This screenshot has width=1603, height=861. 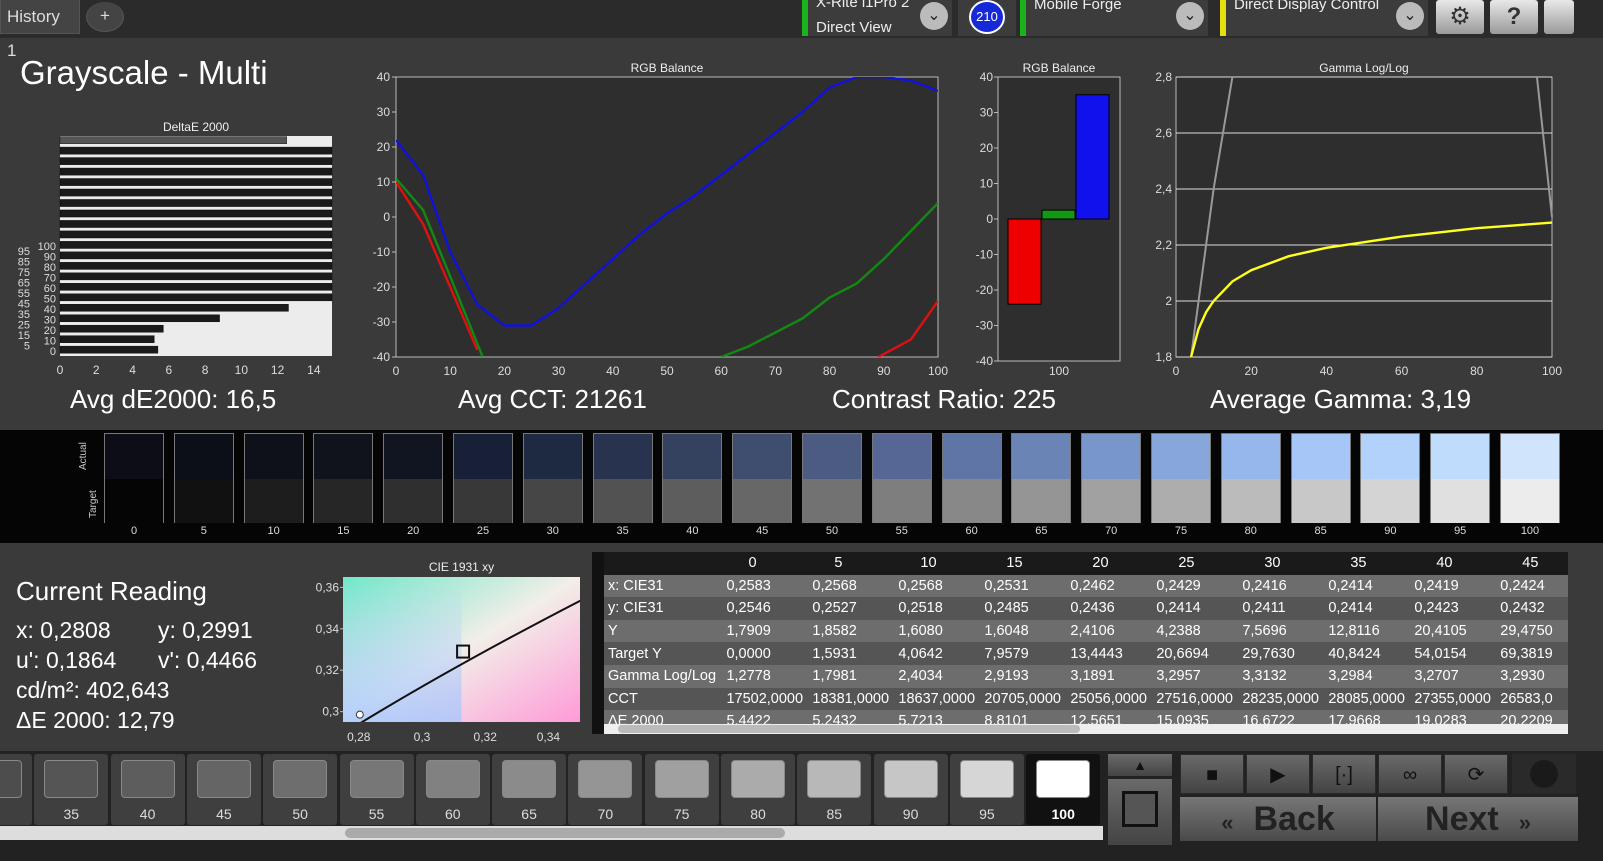 What do you see at coordinates (1278, 819) in the screenshot?
I see `back-button: « Back` at bounding box center [1278, 819].